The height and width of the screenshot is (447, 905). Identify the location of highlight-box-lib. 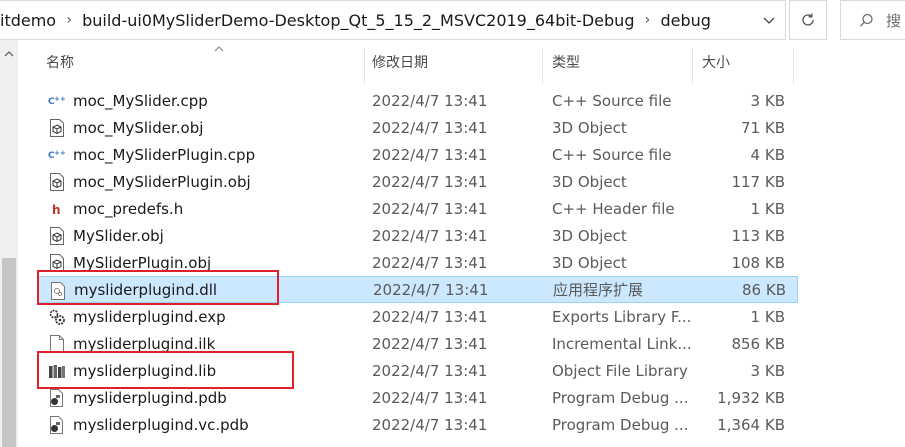
(165, 370).